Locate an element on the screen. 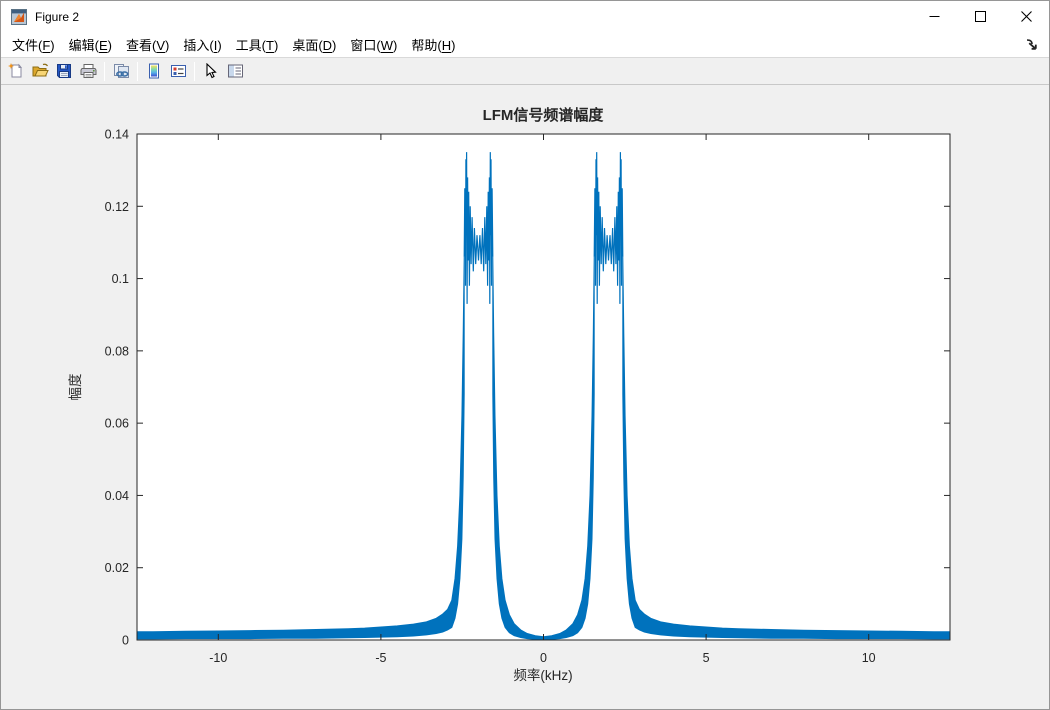  edit-plot-button is located at coordinates (211, 71).